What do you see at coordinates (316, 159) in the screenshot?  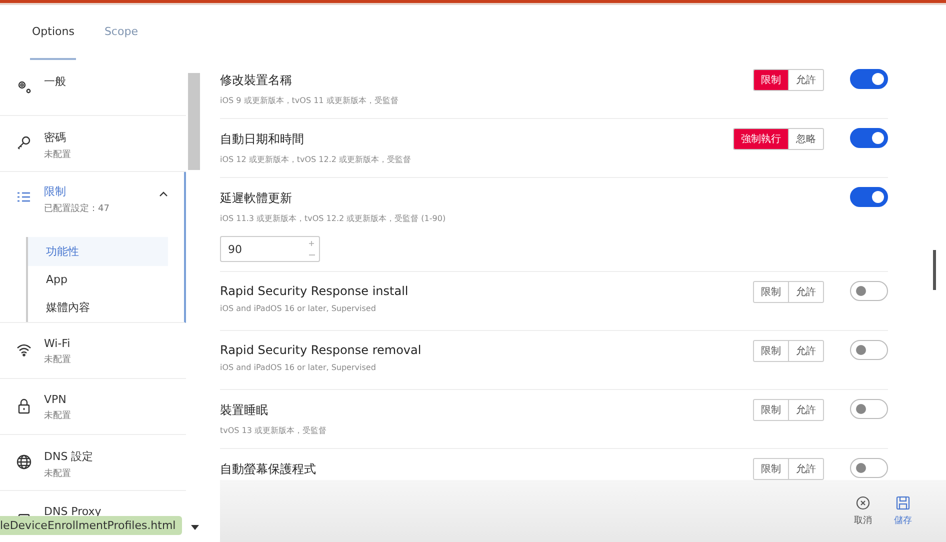 I see `setting-description: iOS 12 或更新版本，tvOS 12.2 或更新版本，受監督` at bounding box center [316, 159].